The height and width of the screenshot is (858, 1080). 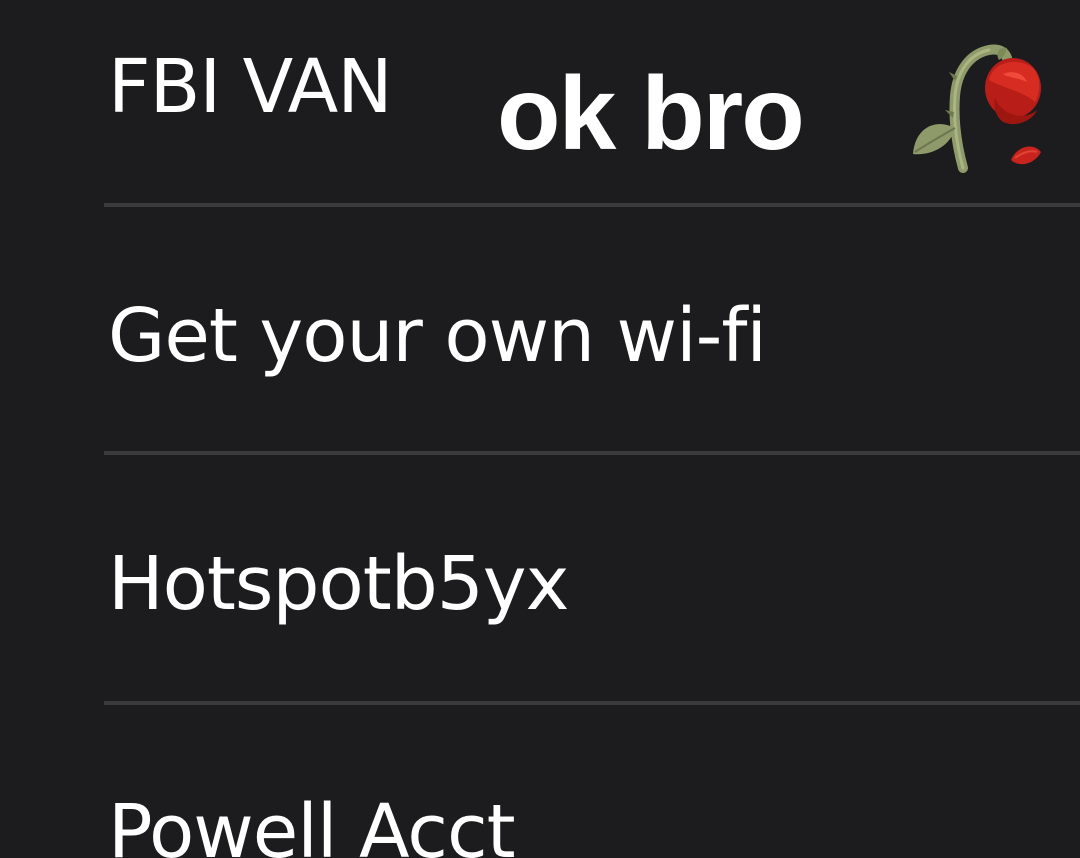 What do you see at coordinates (977, 108) in the screenshot?
I see `wilted-rose-icon` at bounding box center [977, 108].